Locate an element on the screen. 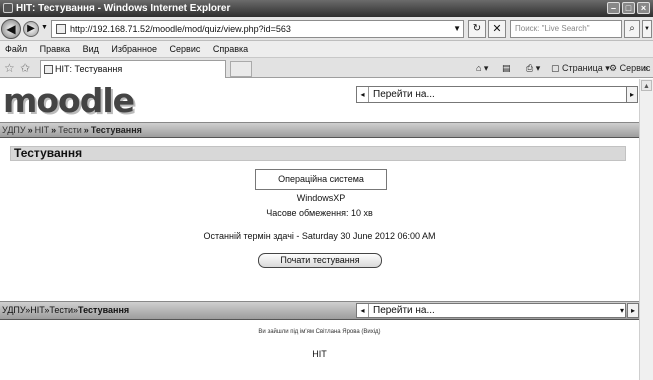  stop-button: ✕ is located at coordinates (497, 29).